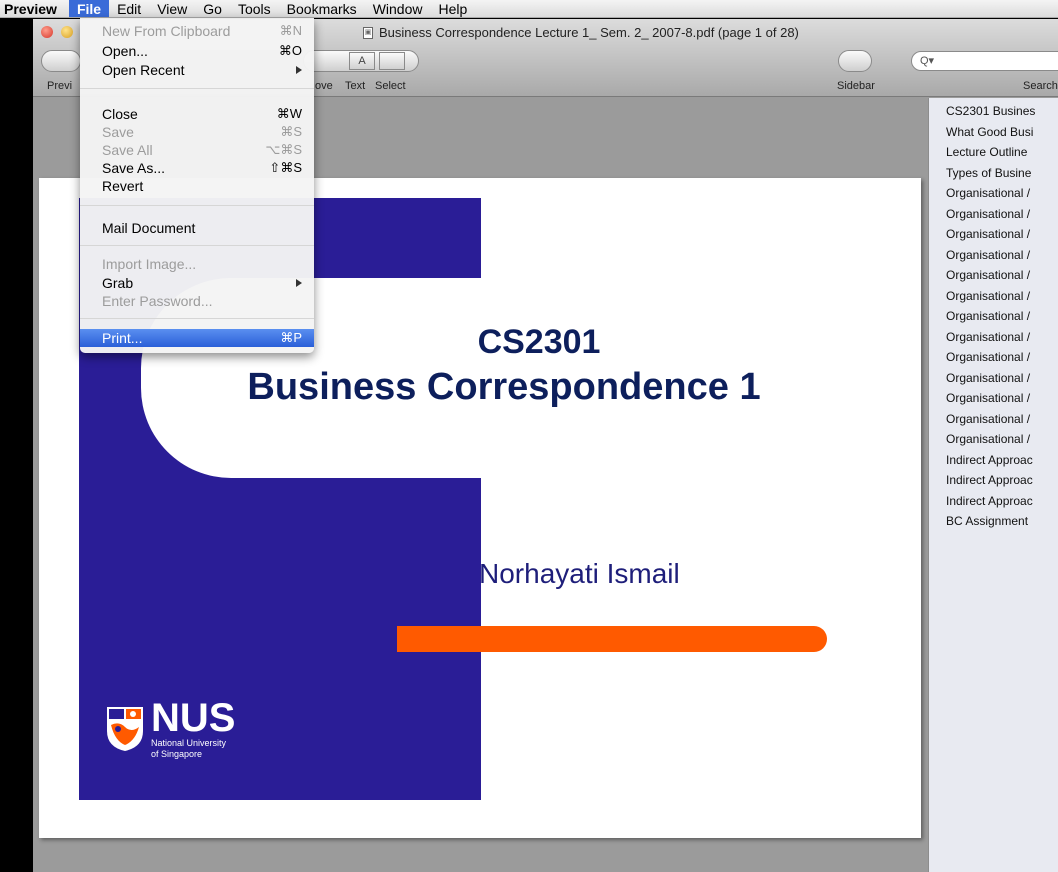  Describe the element at coordinates (283, 149) in the screenshot. I see `menu-item-shortcut: ⌥⌘S` at that location.